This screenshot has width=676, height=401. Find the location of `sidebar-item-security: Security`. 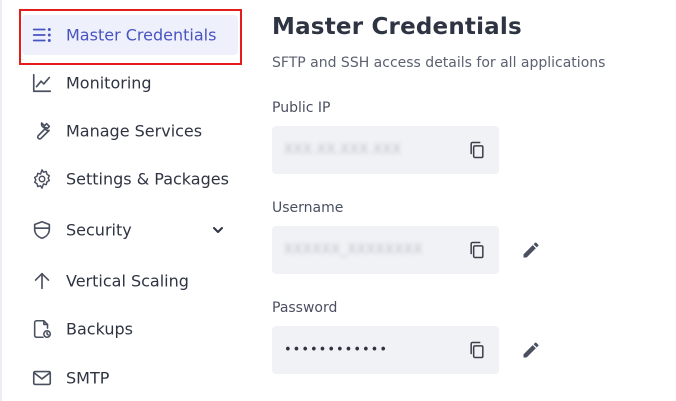

sidebar-item-security: Security is located at coordinates (130, 230).